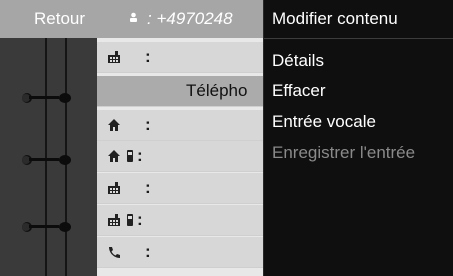  What do you see at coordinates (217, 90) in the screenshot?
I see `entry-label: Télépho` at bounding box center [217, 90].